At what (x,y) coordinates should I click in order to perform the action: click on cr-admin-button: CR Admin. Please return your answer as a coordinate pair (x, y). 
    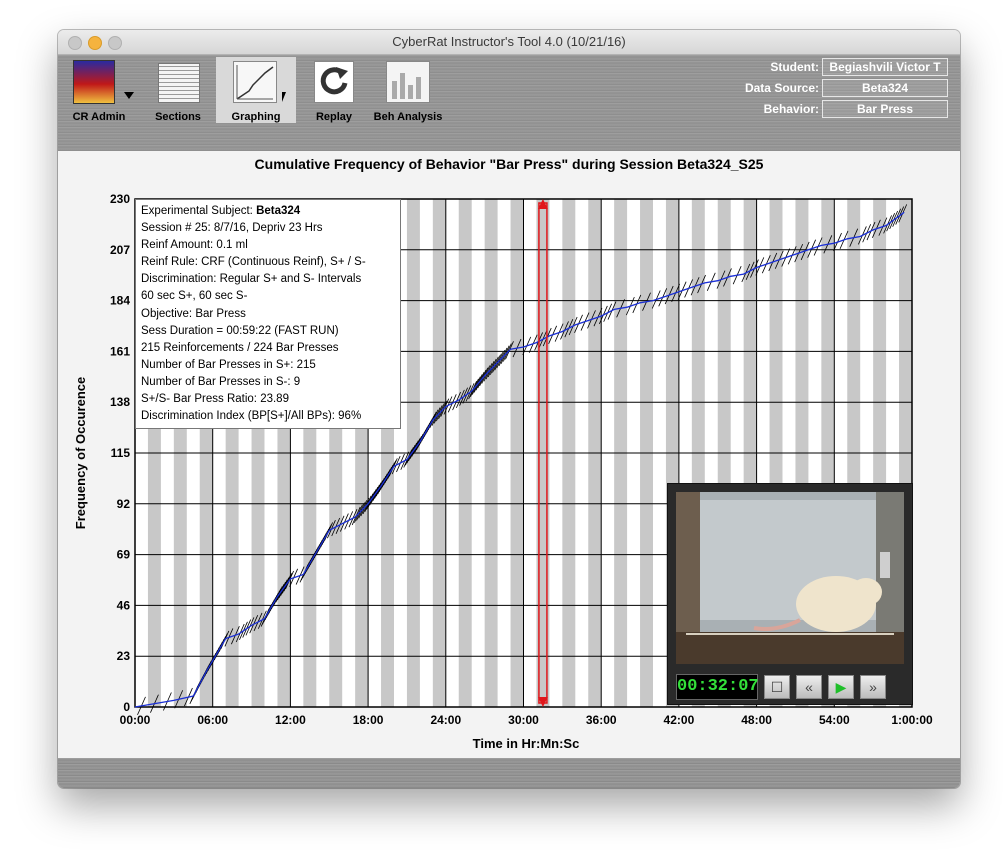
    Looking at the image, I should click on (99, 90).